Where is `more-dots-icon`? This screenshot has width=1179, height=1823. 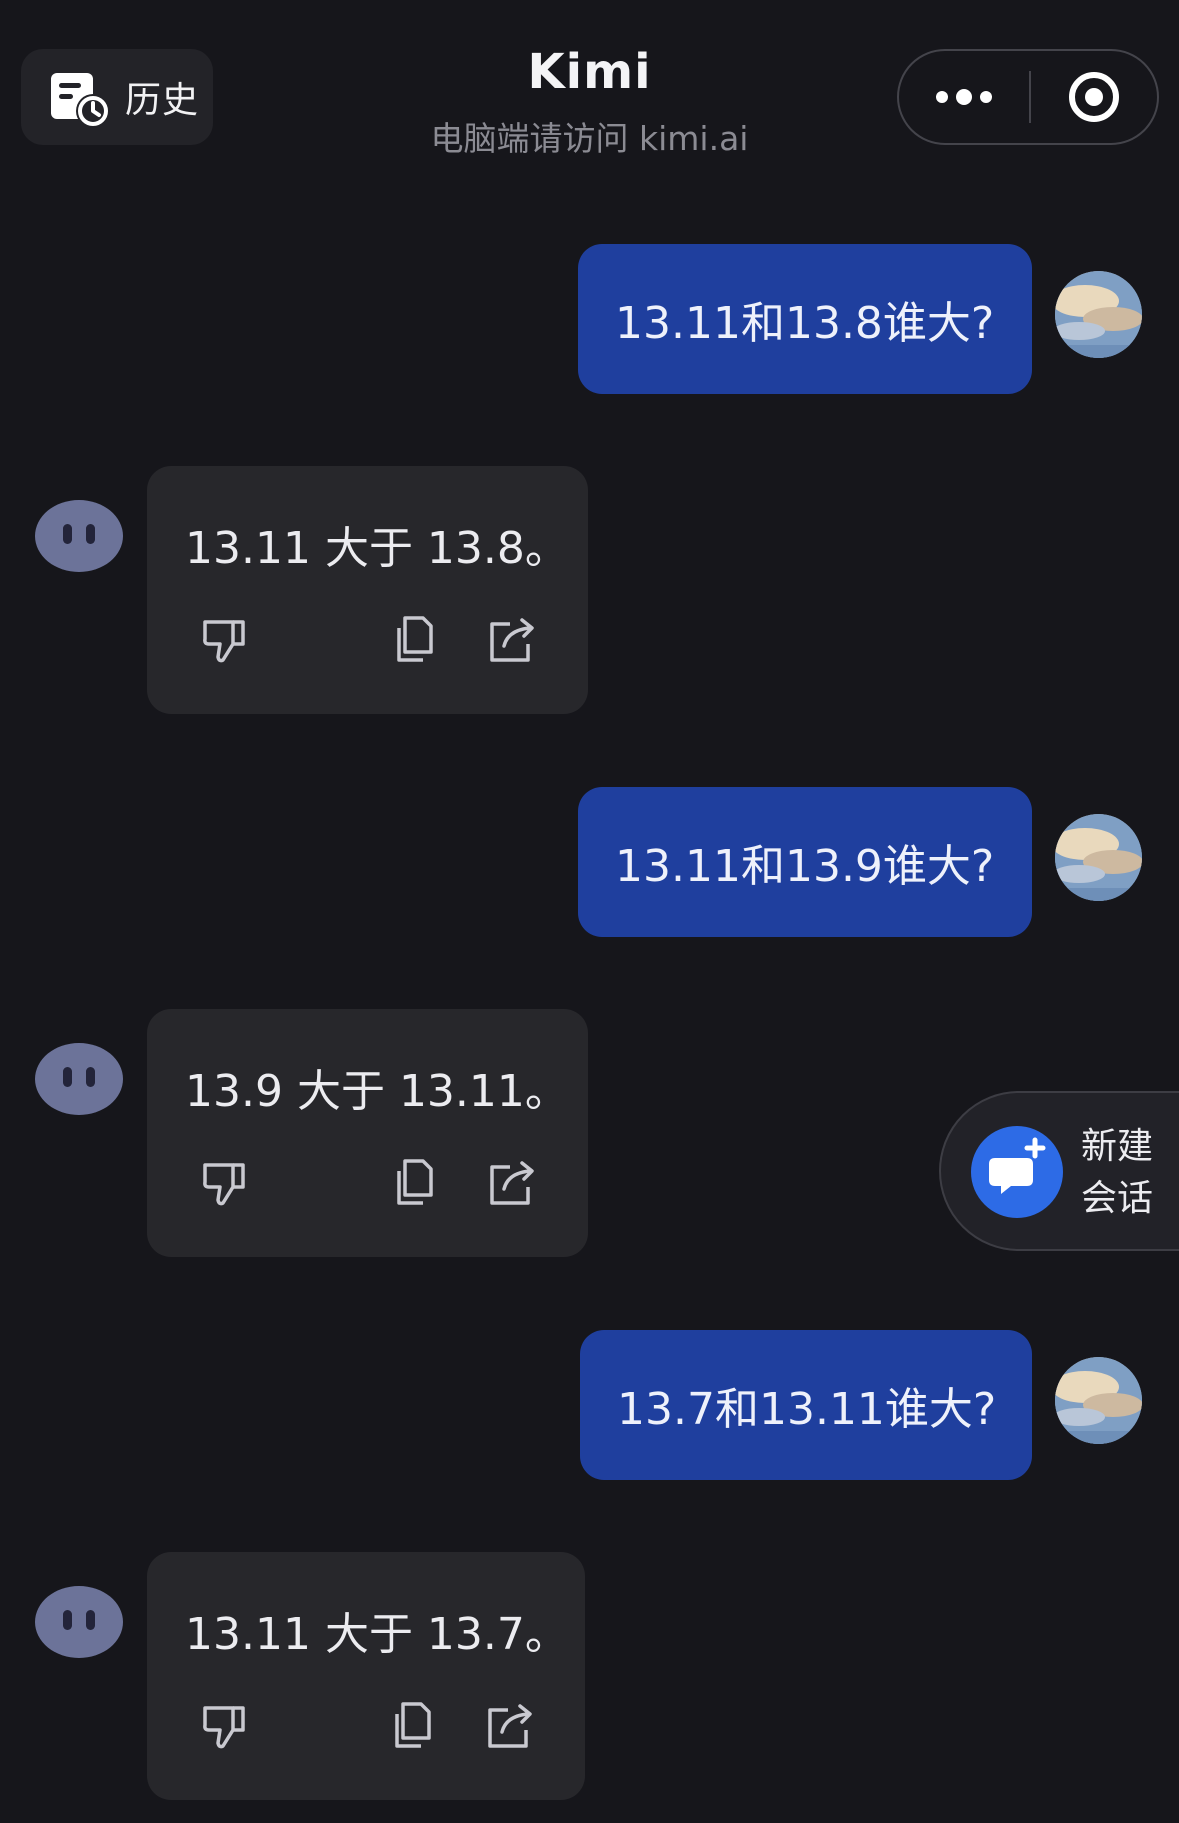
more-dots-icon is located at coordinates (964, 97).